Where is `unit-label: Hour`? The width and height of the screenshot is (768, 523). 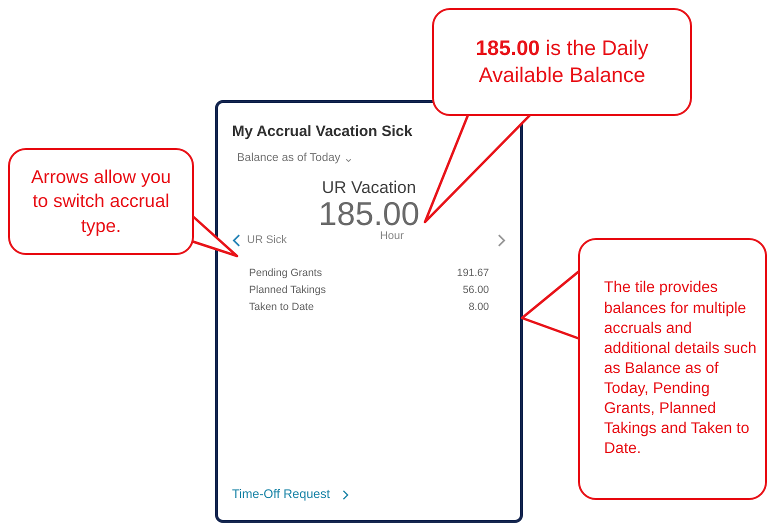 unit-label: Hour is located at coordinates (392, 236).